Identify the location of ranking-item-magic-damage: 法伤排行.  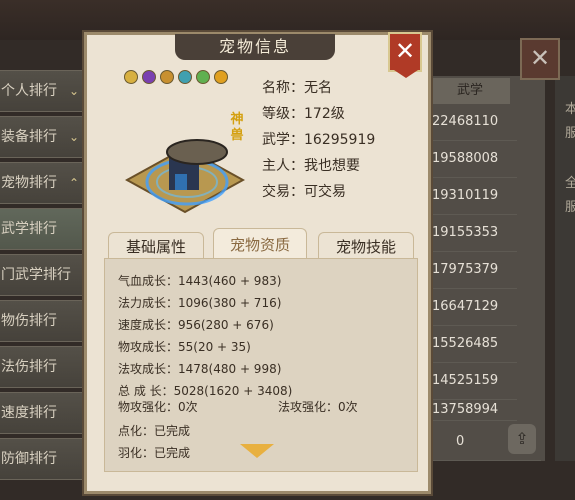
(44, 367).